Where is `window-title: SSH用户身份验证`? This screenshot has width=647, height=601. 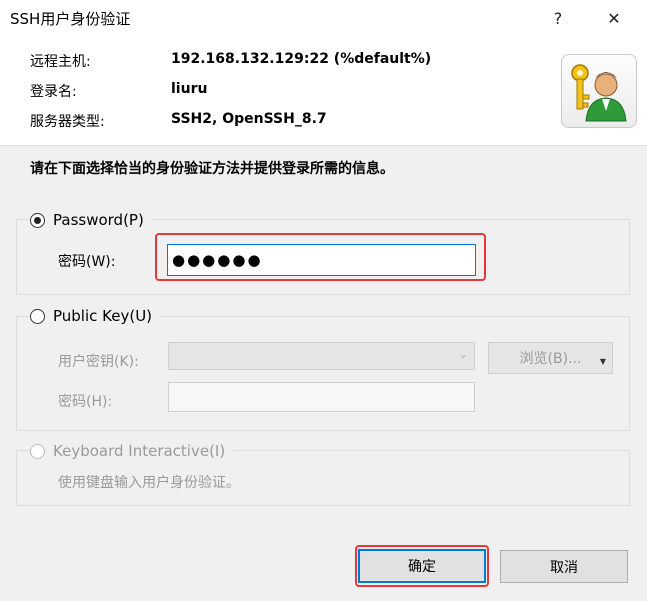
window-title: SSH用户身份验证 is located at coordinates (70, 19).